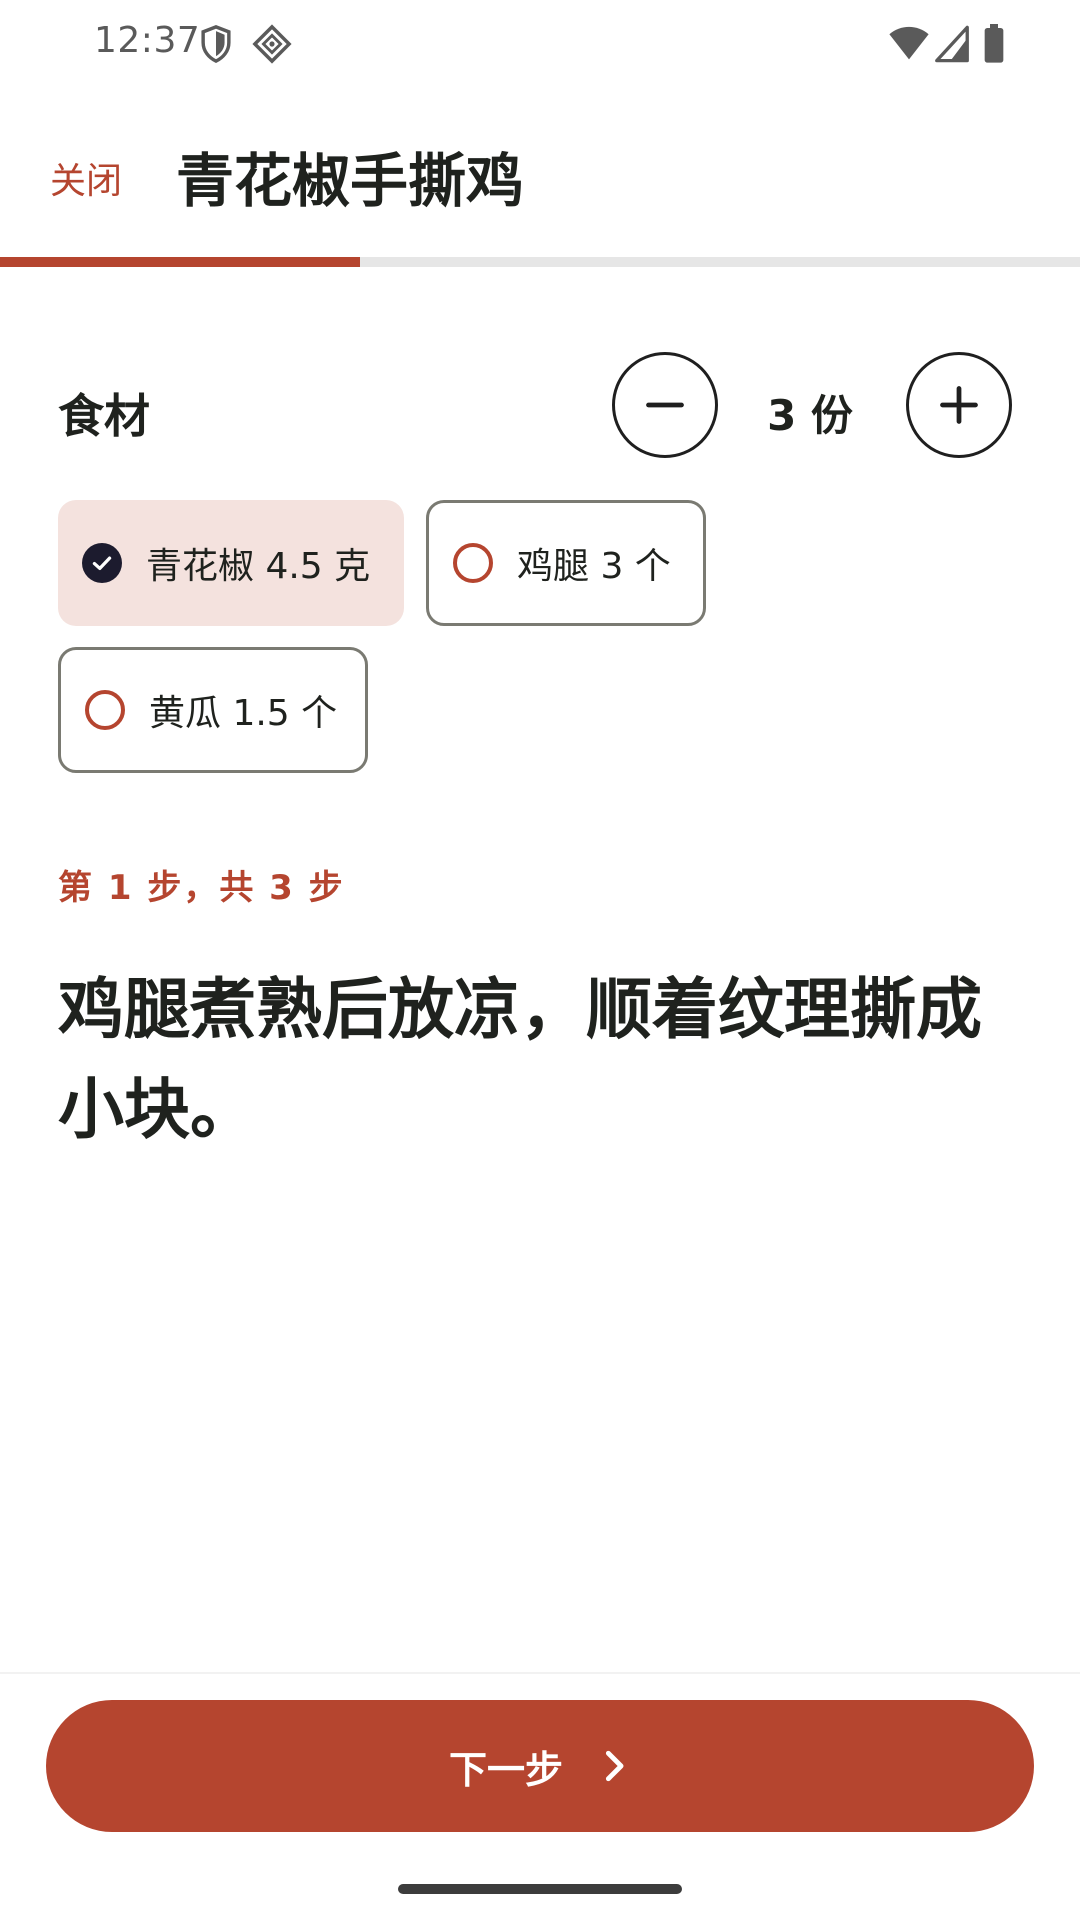 This screenshot has height=1920, width=1080. I want to click on plus-icon, so click(959, 405).